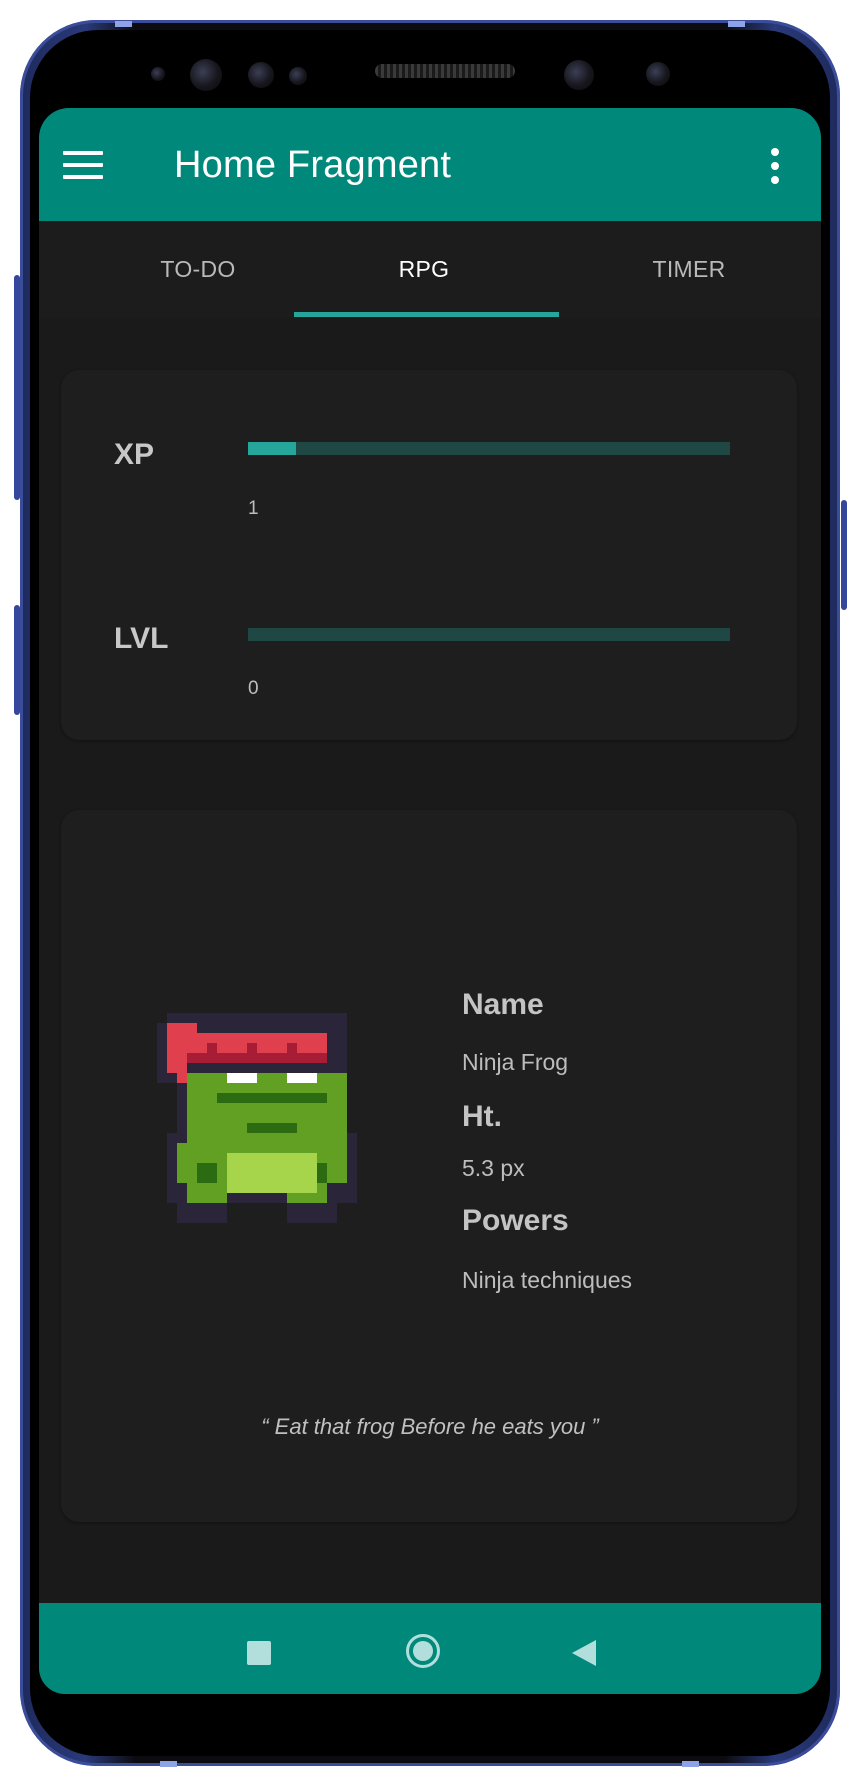 The height and width of the screenshot is (1788, 861). Describe the element at coordinates (579, 75) in the screenshot. I see `proximity-camera-icon` at that location.